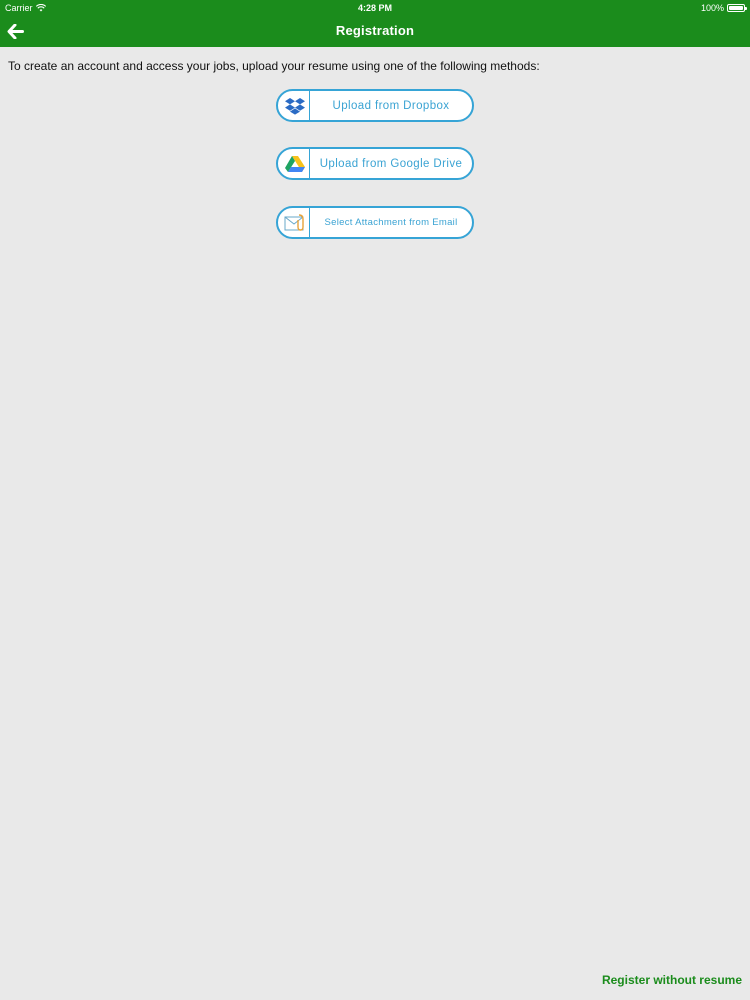 Image resolution: width=750 pixels, height=1000 pixels. I want to click on status-bar: Carrier 4:28 PM 100%, so click(375, 8).